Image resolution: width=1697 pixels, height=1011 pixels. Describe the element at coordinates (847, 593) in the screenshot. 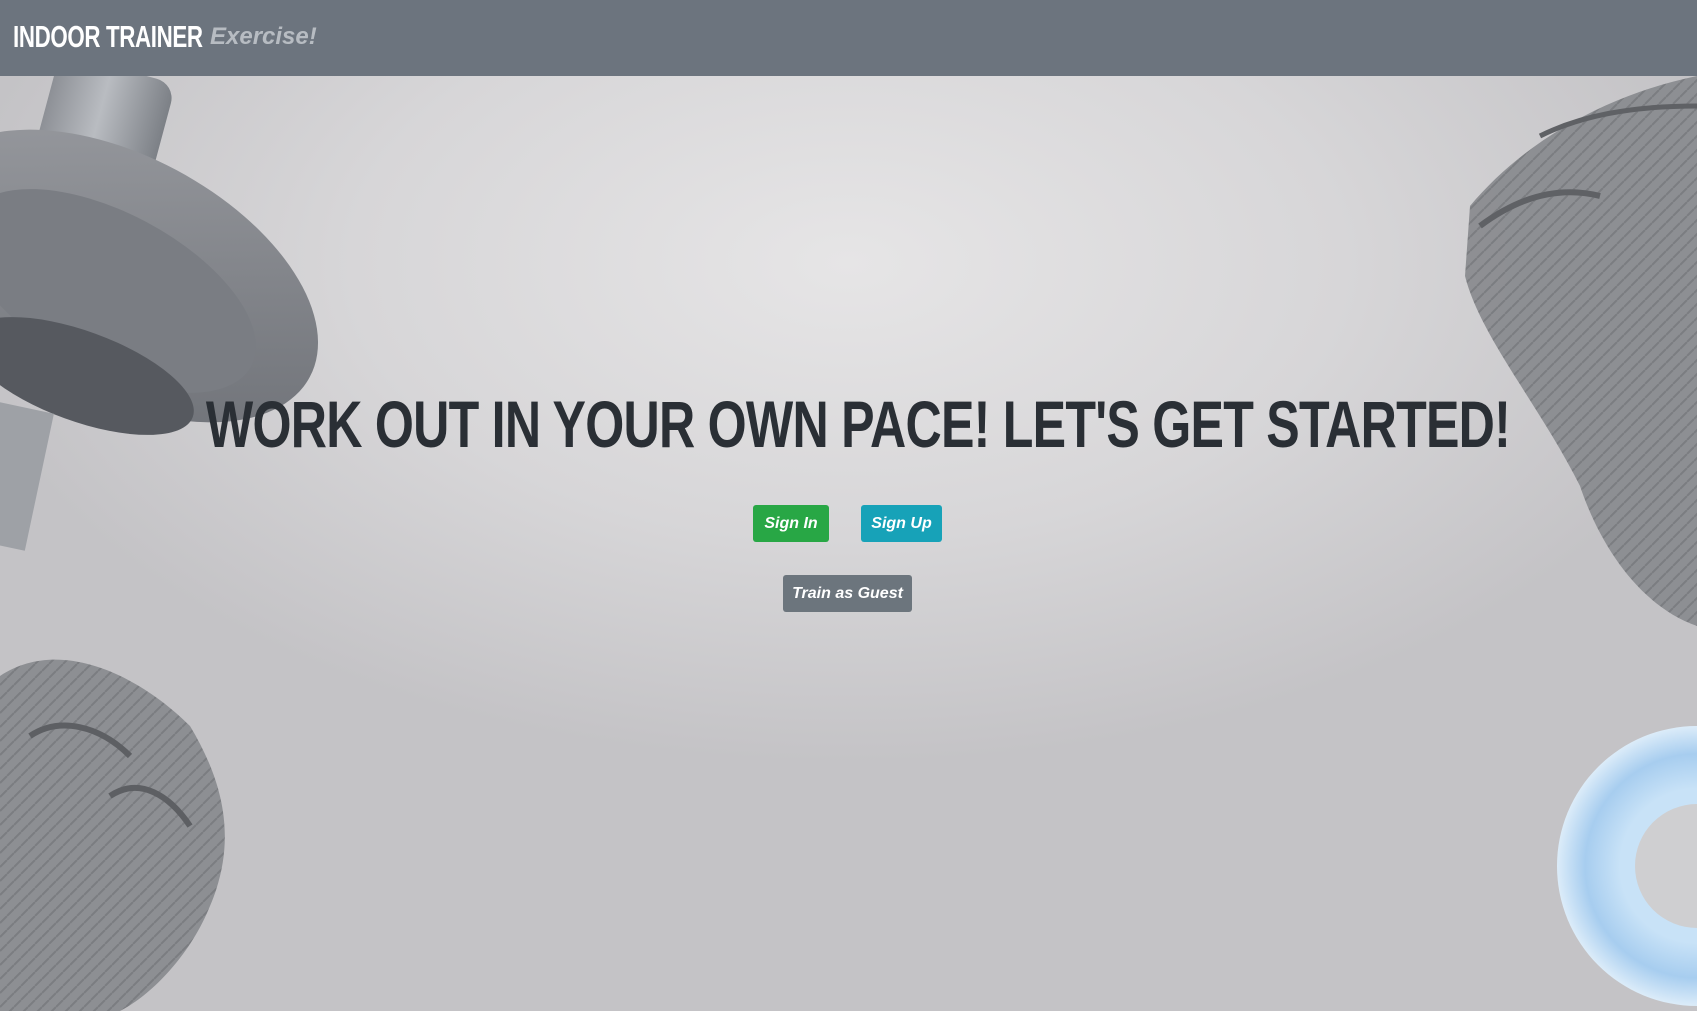

I see `train-as-guest-button: Train as Guest` at that location.